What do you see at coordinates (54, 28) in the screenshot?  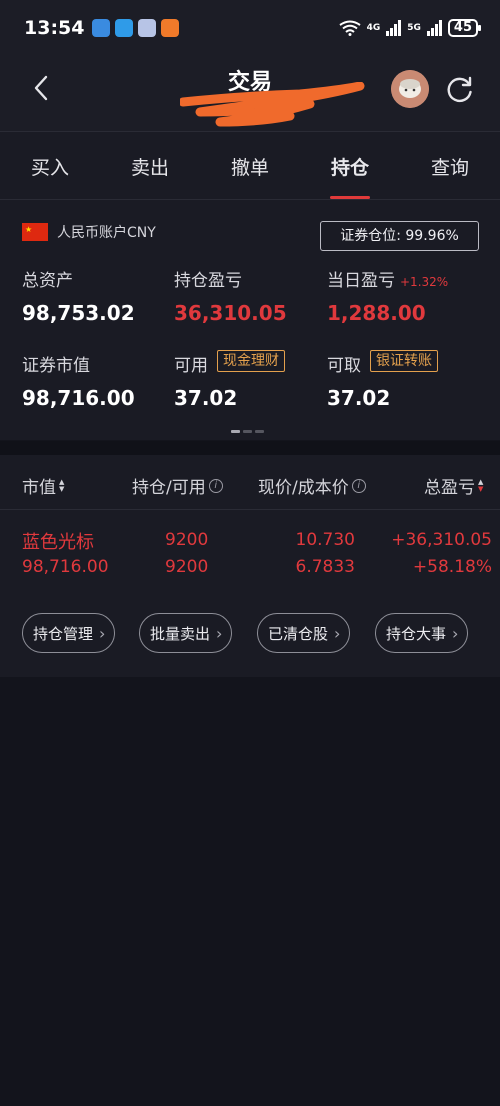 I see `status-time: 13:54` at bounding box center [54, 28].